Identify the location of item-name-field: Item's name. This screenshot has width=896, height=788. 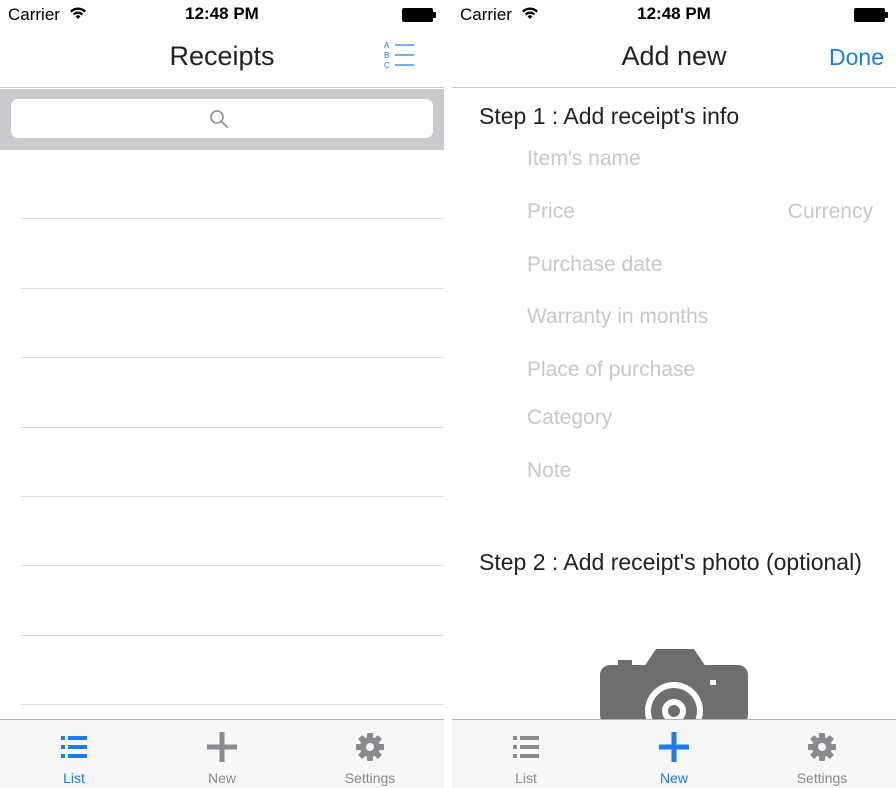
(584, 159).